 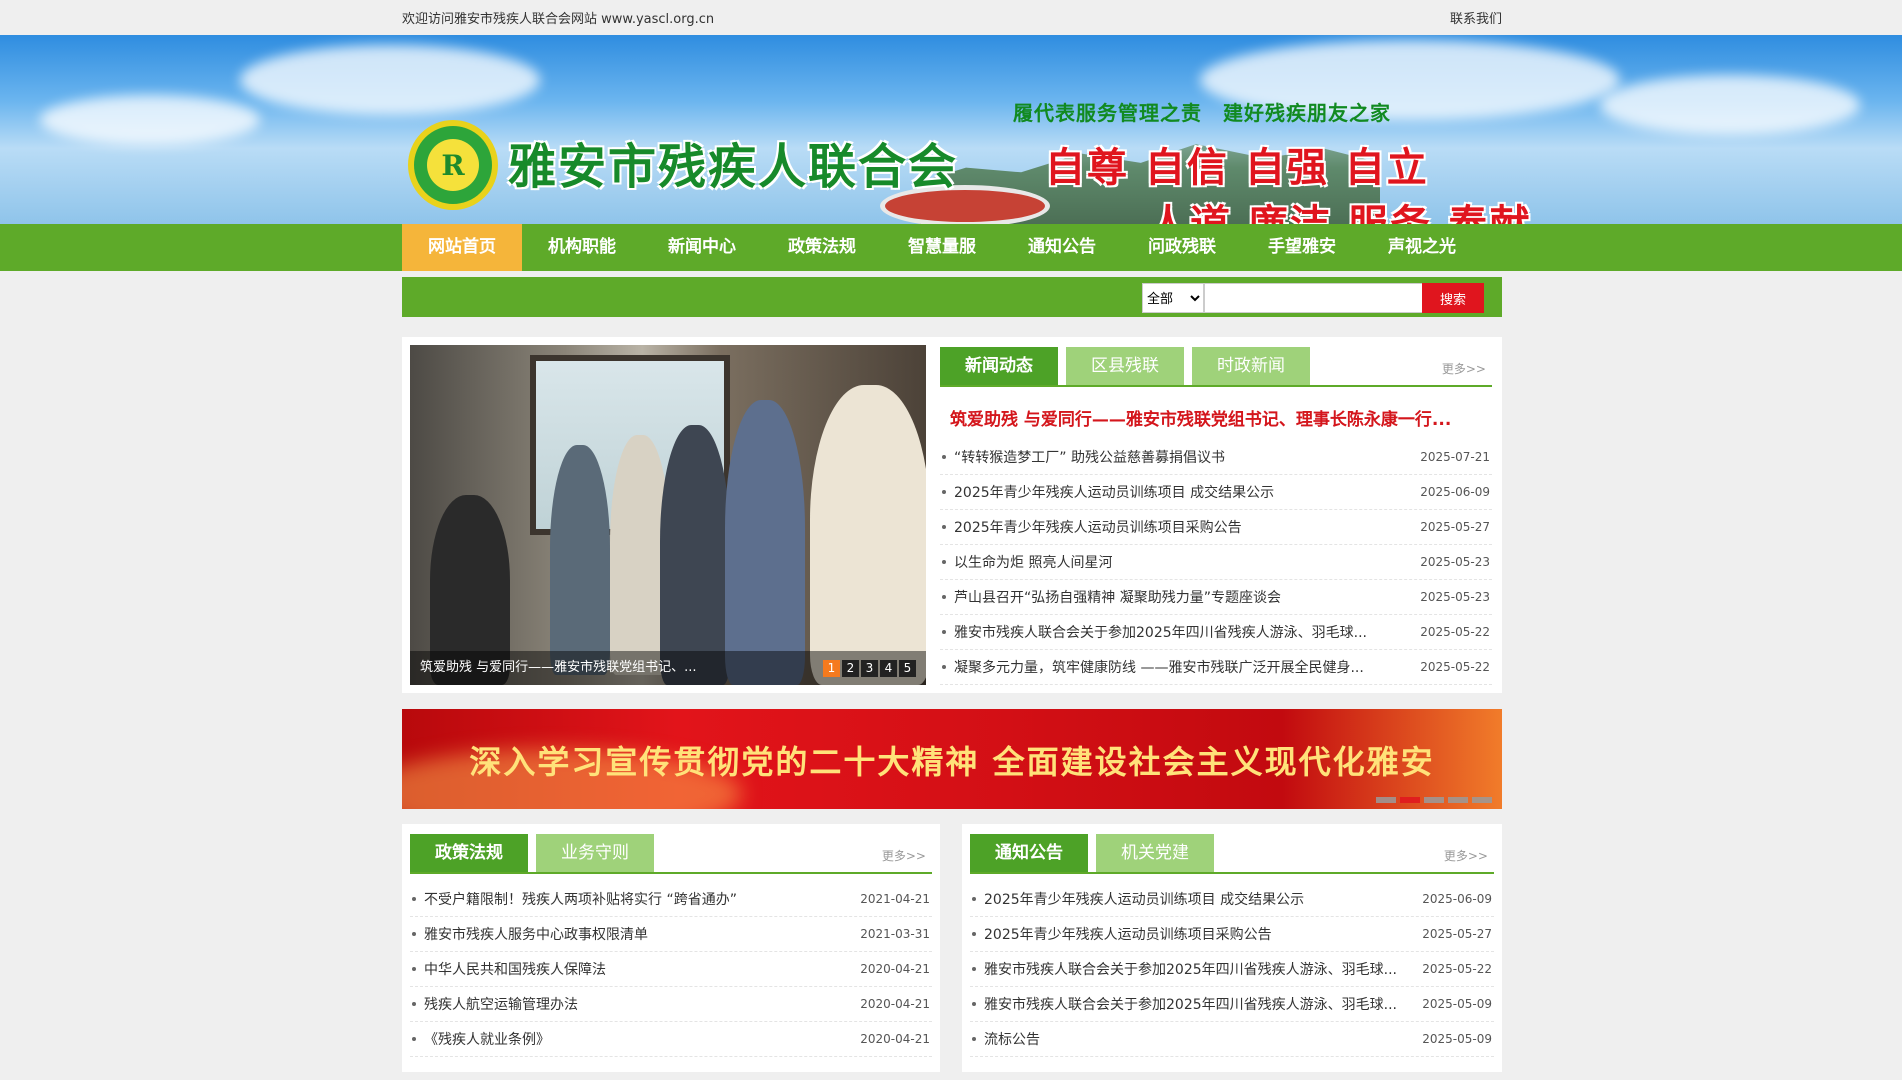 I want to click on list-item: 中华人民共和国残疾人保障法 2020-04-21, so click(x=671, y=969).